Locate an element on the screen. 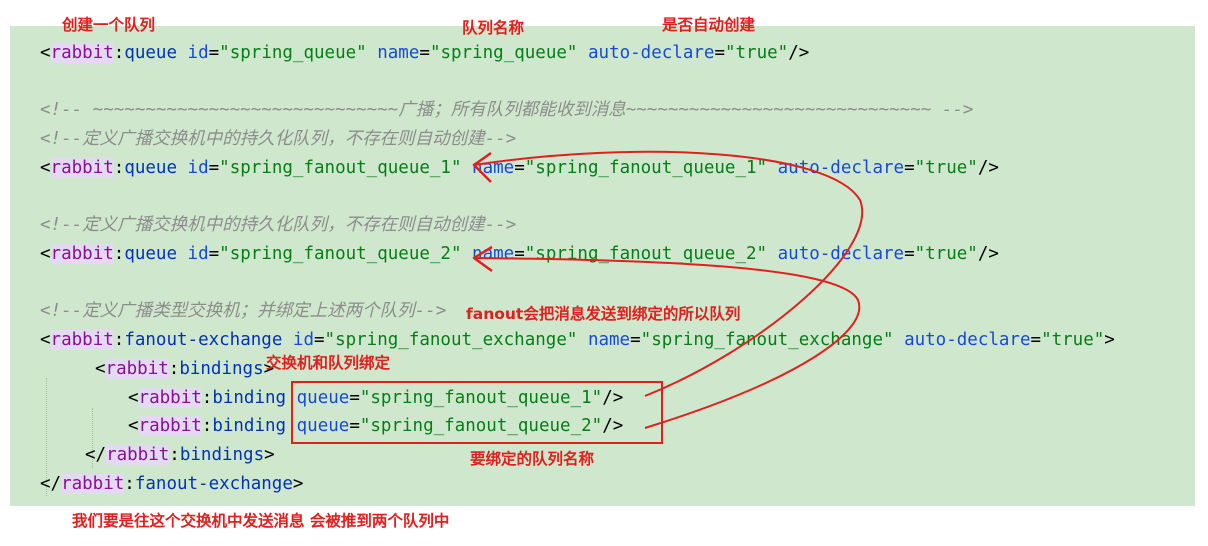 Image resolution: width=1208 pixels, height=546 pixels. exchange-comment-line: <!--定义广播类型交换机；并绑定上述两个队列--> is located at coordinates (243, 311).